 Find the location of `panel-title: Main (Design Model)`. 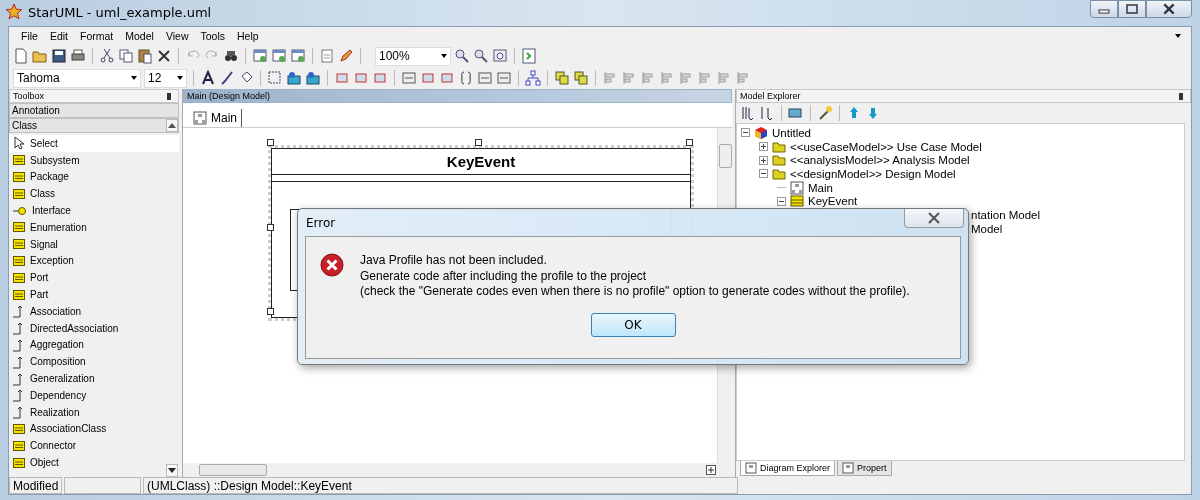

panel-title: Main (Design Model) is located at coordinates (229, 96).